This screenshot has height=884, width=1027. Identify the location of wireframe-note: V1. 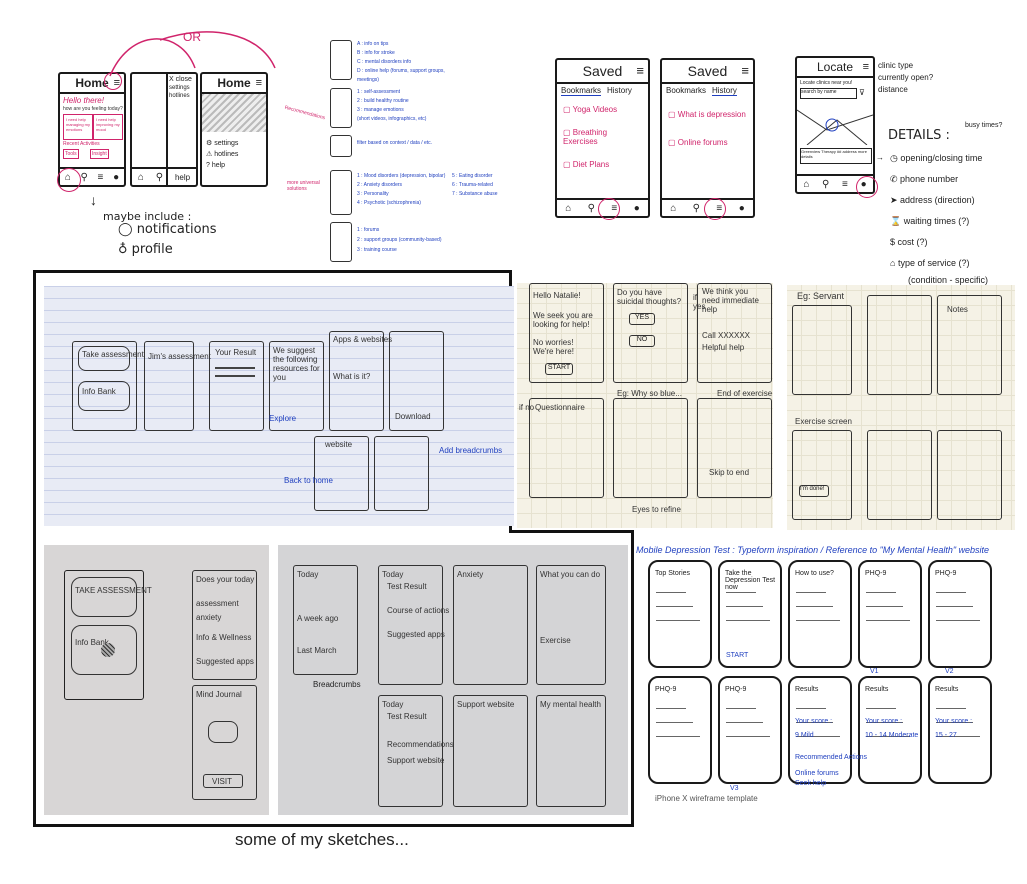
(874, 671).